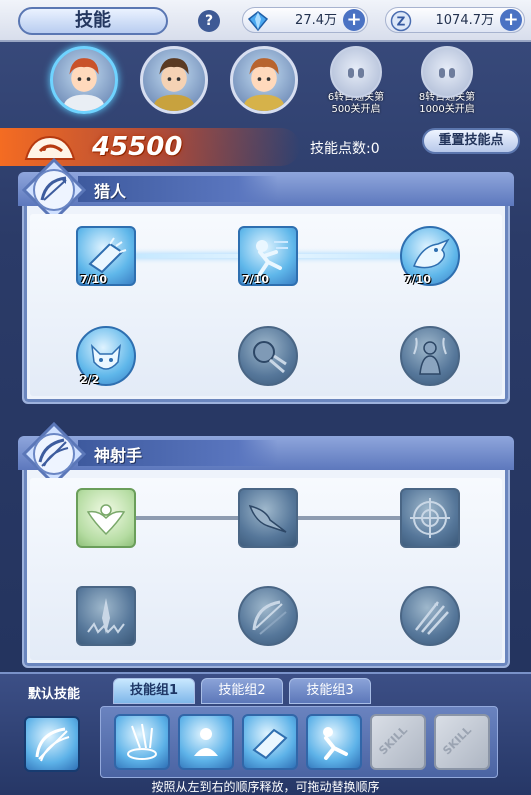 Image resolution: width=531 pixels, height=795 pixels. I want to click on multi-arrow-icon, so click(432, 618).